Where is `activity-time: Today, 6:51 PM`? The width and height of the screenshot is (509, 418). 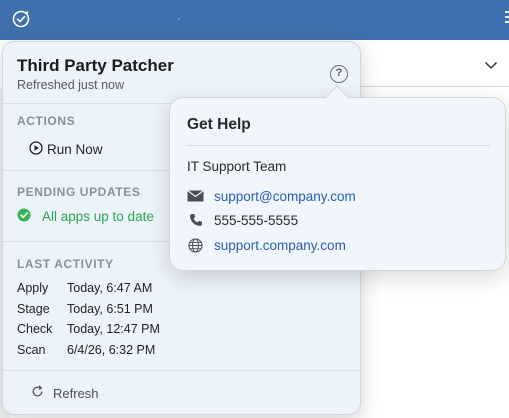 activity-time: Today, 6:51 PM is located at coordinates (110, 308).